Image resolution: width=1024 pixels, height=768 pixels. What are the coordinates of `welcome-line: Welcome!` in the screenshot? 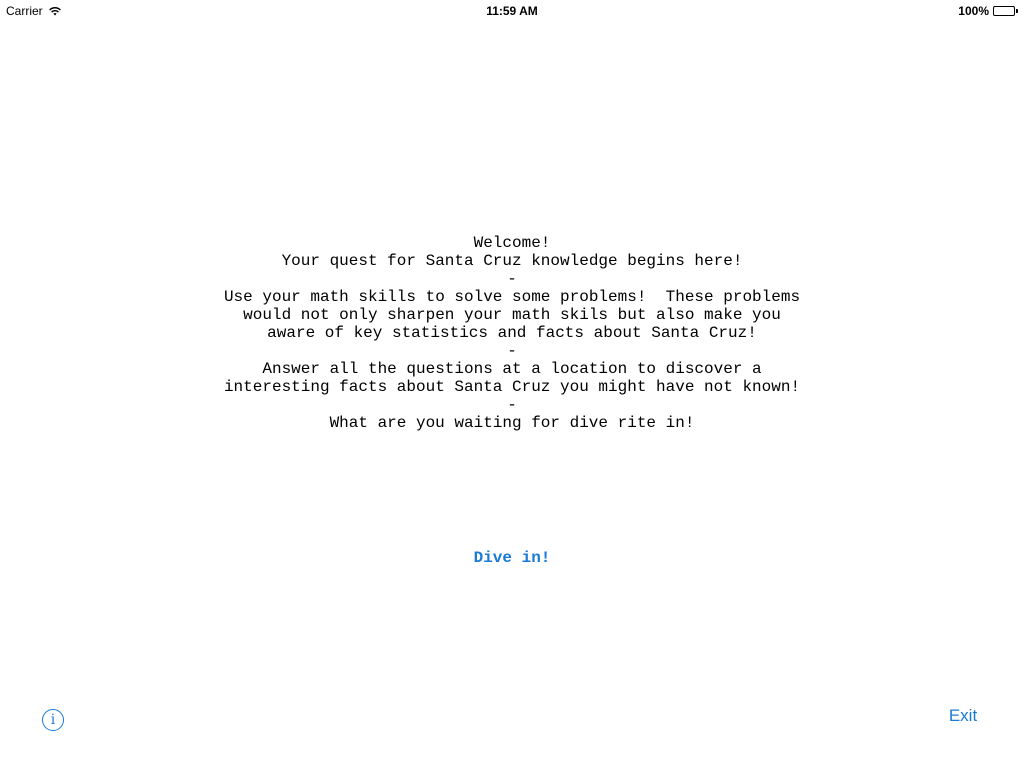 It's located at (512, 243).